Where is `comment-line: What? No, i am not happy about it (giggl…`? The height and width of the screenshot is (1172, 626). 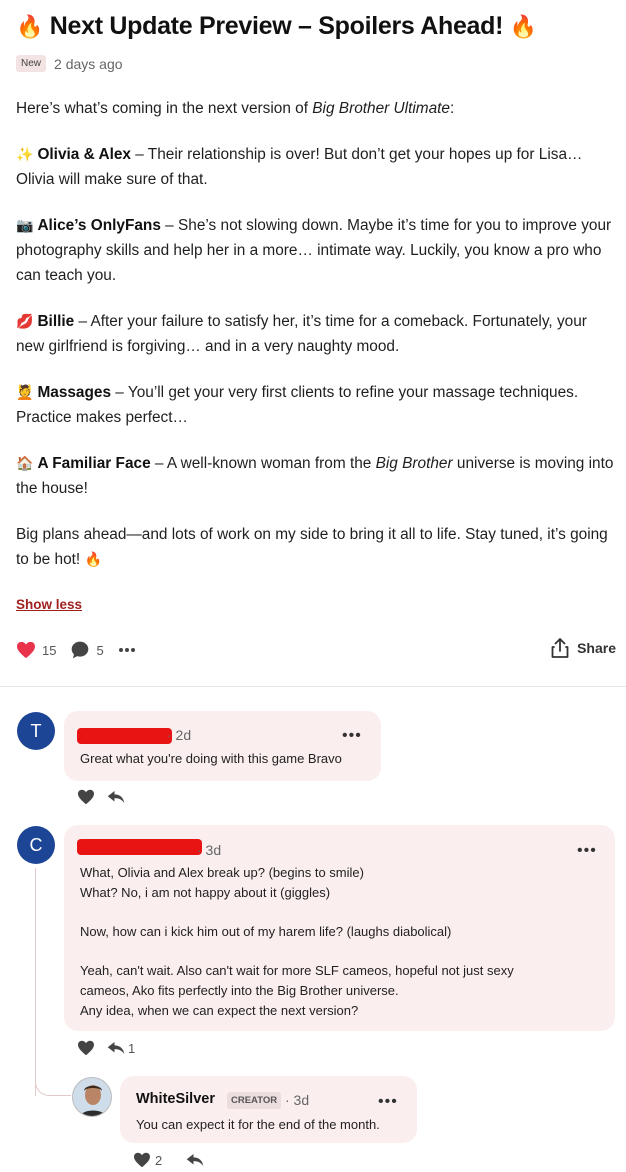
comment-line: What? No, i am not happy about it (giggl… is located at coordinates (205, 892).